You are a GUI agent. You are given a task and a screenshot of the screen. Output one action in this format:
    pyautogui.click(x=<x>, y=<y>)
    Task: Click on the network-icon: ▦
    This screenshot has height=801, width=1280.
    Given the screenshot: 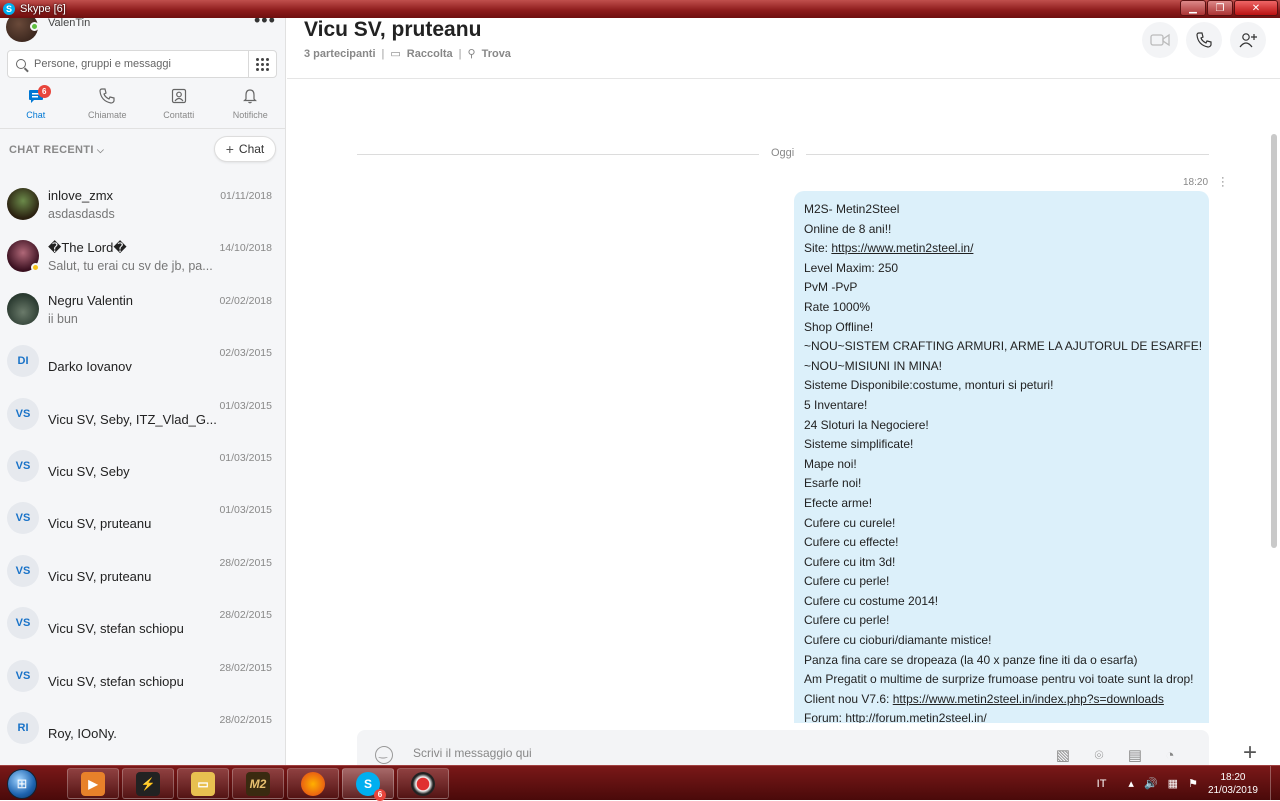 What is the action you would take?
    pyautogui.click(x=1173, y=783)
    